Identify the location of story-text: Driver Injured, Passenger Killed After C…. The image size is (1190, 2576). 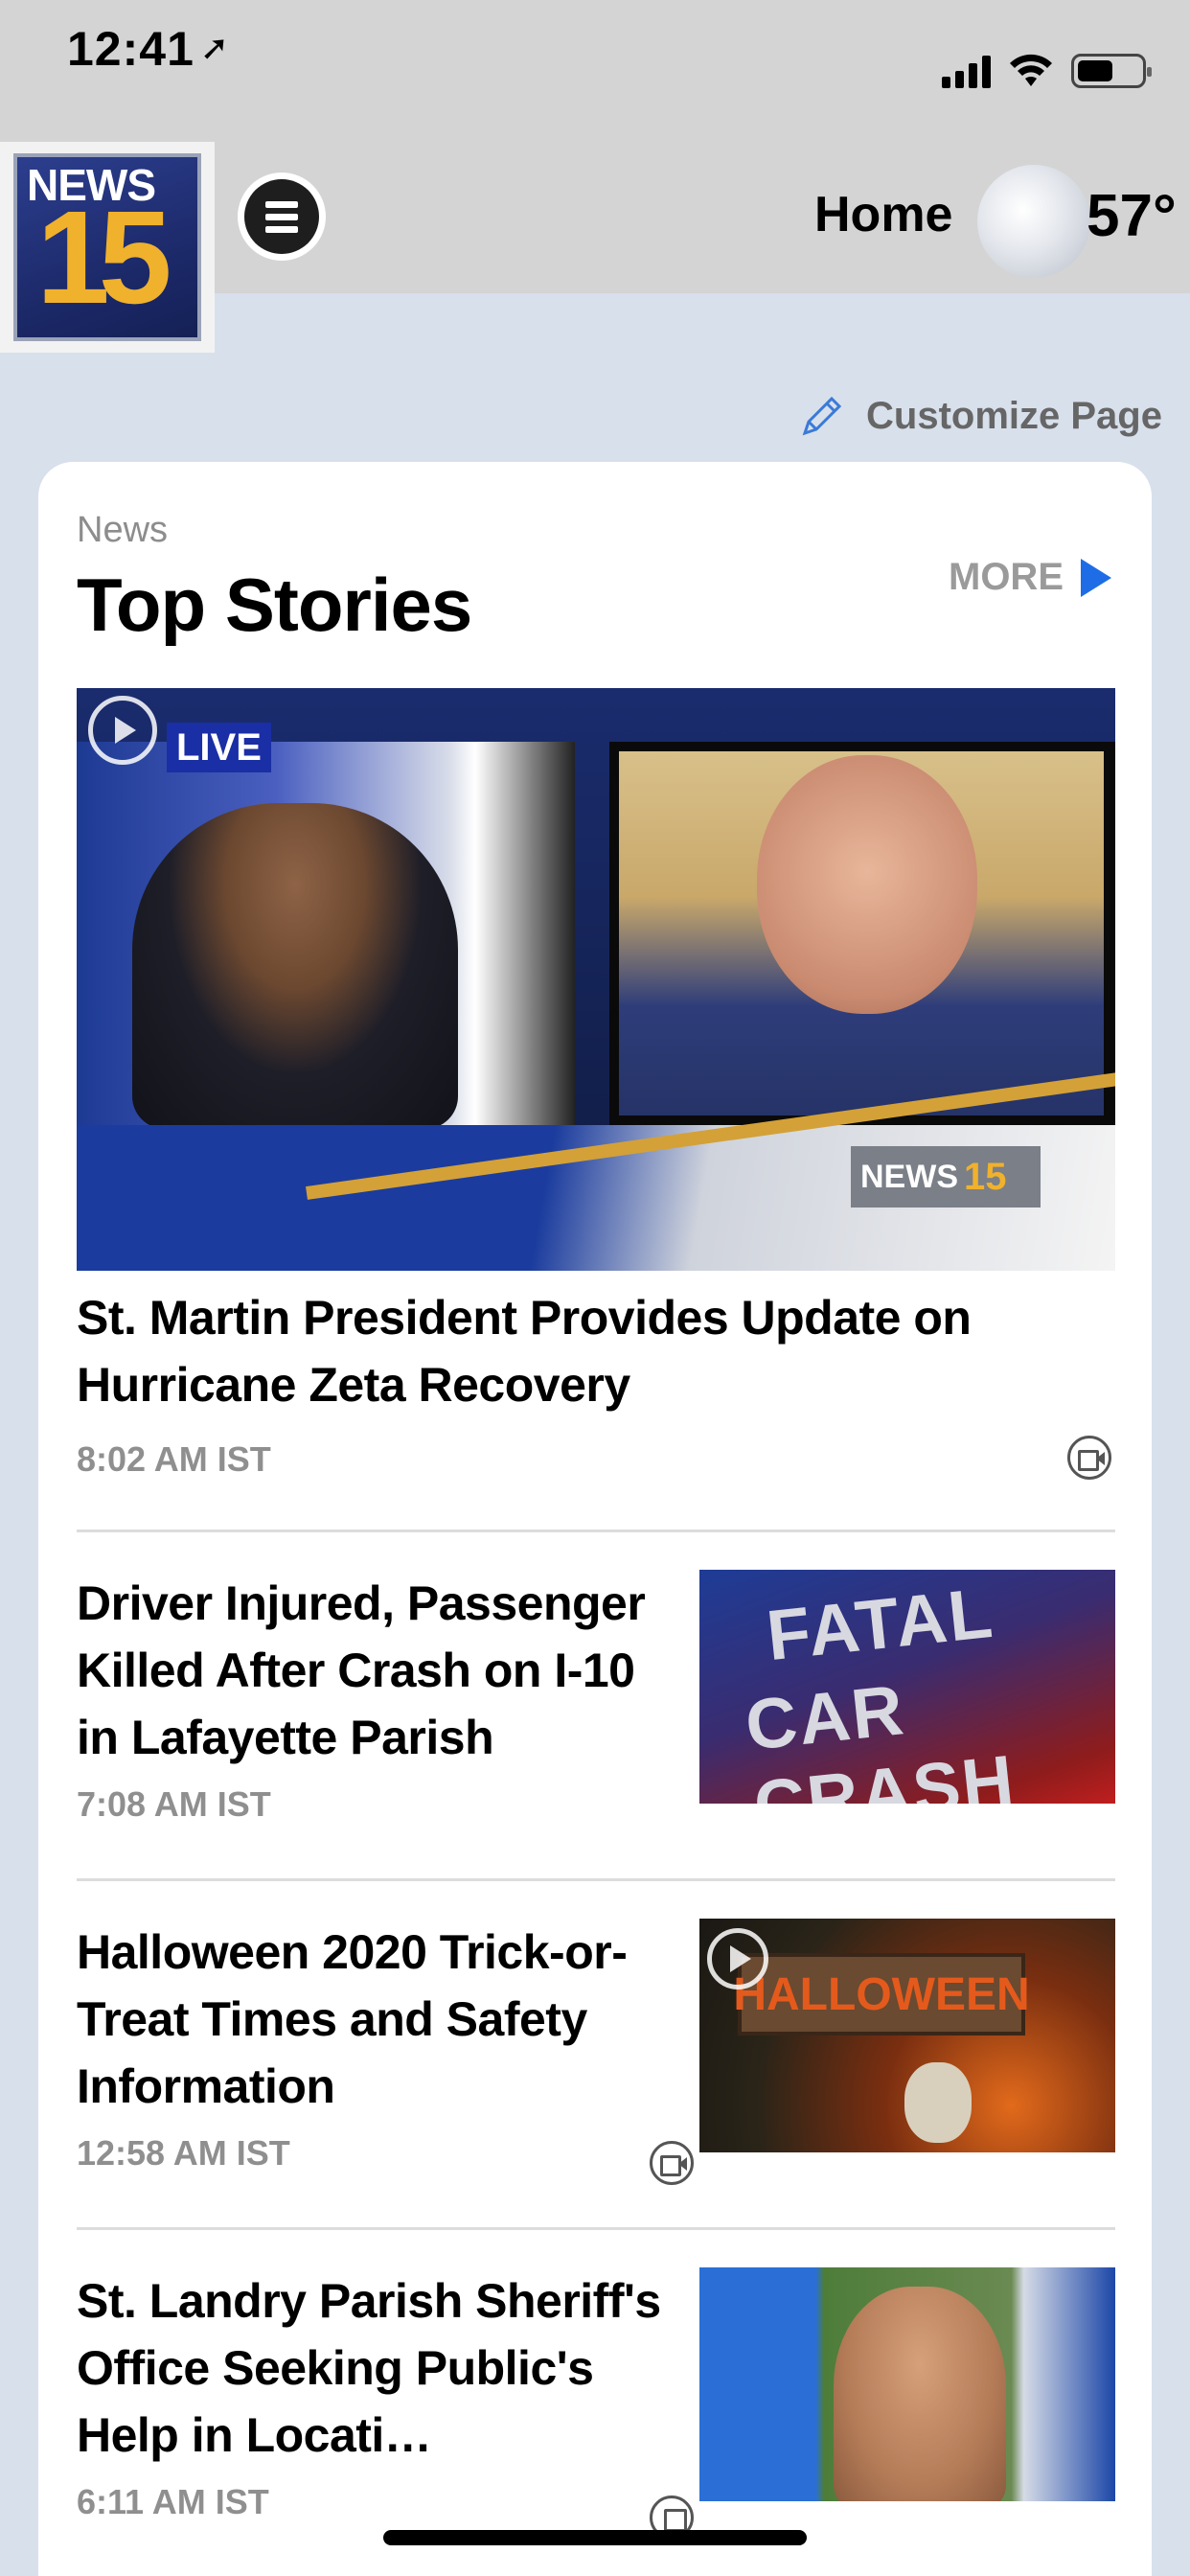
(374, 1697).